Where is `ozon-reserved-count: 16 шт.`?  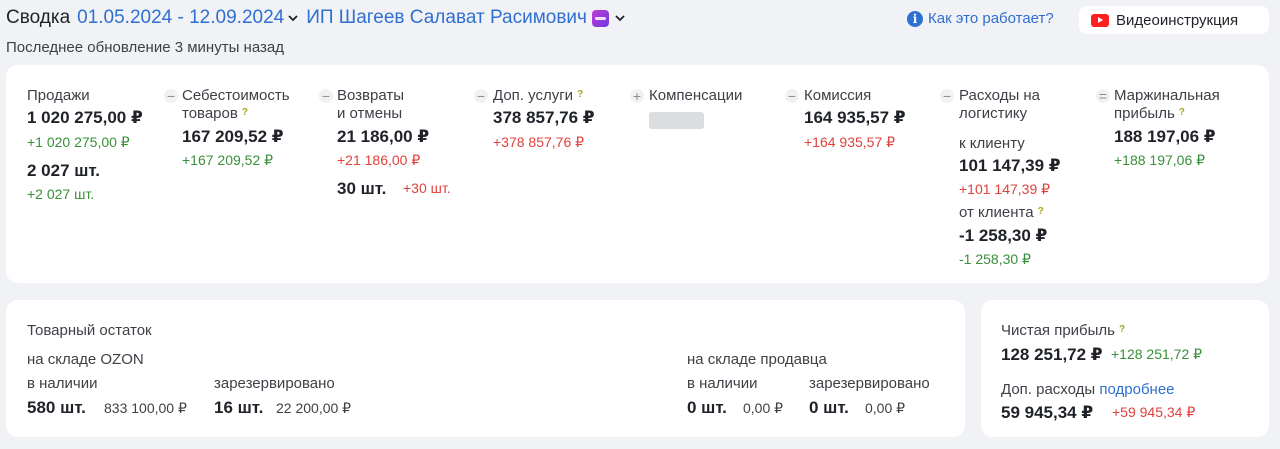
ozon-reserved-count: 16 шт. is located at coordinates (239, 407).